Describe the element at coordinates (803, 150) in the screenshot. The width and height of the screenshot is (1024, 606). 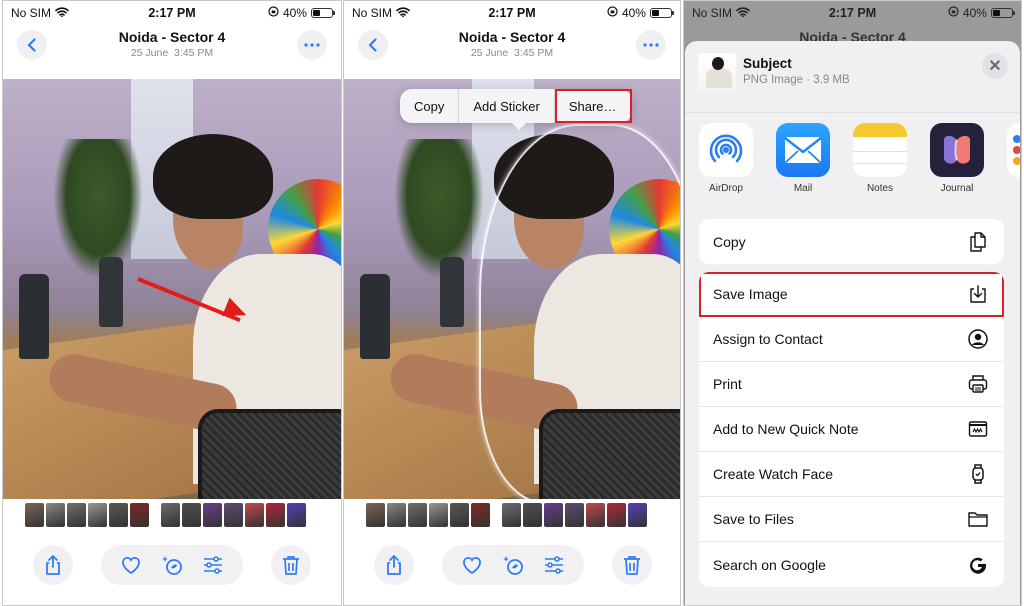
I see `mail-icon` at that location.